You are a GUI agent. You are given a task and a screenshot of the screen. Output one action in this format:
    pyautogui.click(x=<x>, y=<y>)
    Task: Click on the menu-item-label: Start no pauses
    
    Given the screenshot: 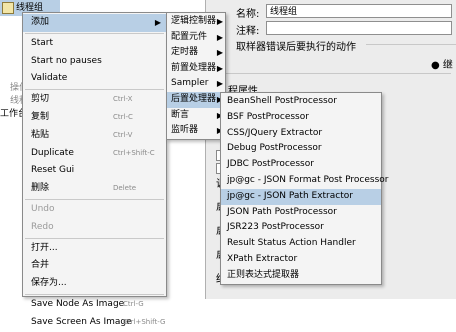 What is the action you would take?
    pyautogui.click(x=66, y=60)
    